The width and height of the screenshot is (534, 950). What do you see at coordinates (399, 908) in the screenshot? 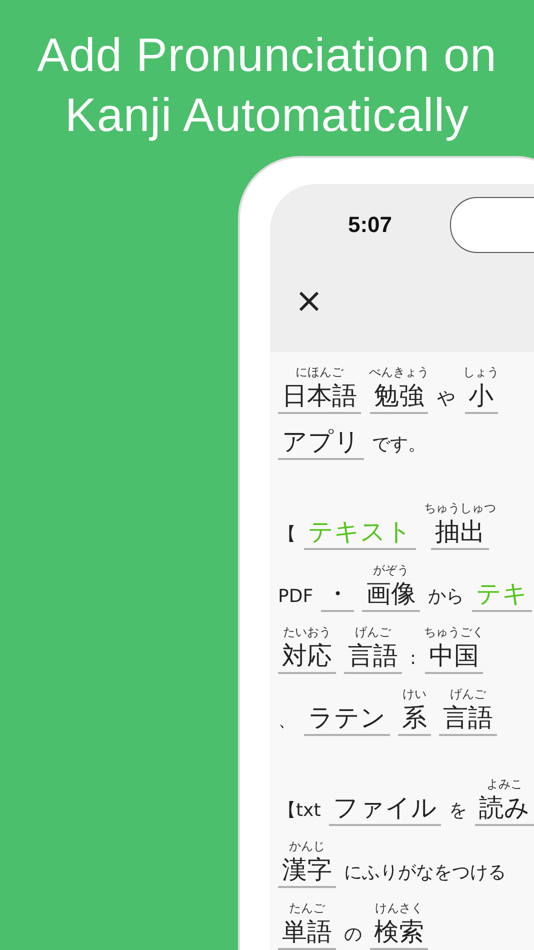
I see `furigana-text: けんさく` at bounding box center [399, 908].